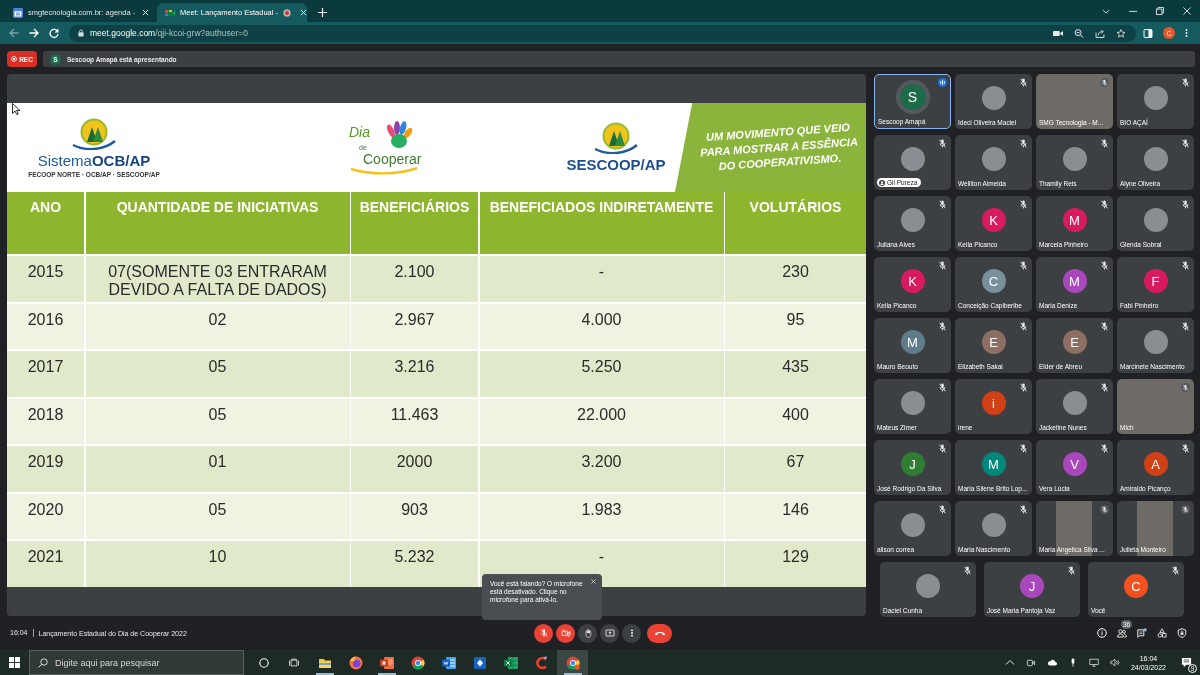 This screenshot has width=1200, height=675. I want to click on camera-off-icon, so click(565, 633).